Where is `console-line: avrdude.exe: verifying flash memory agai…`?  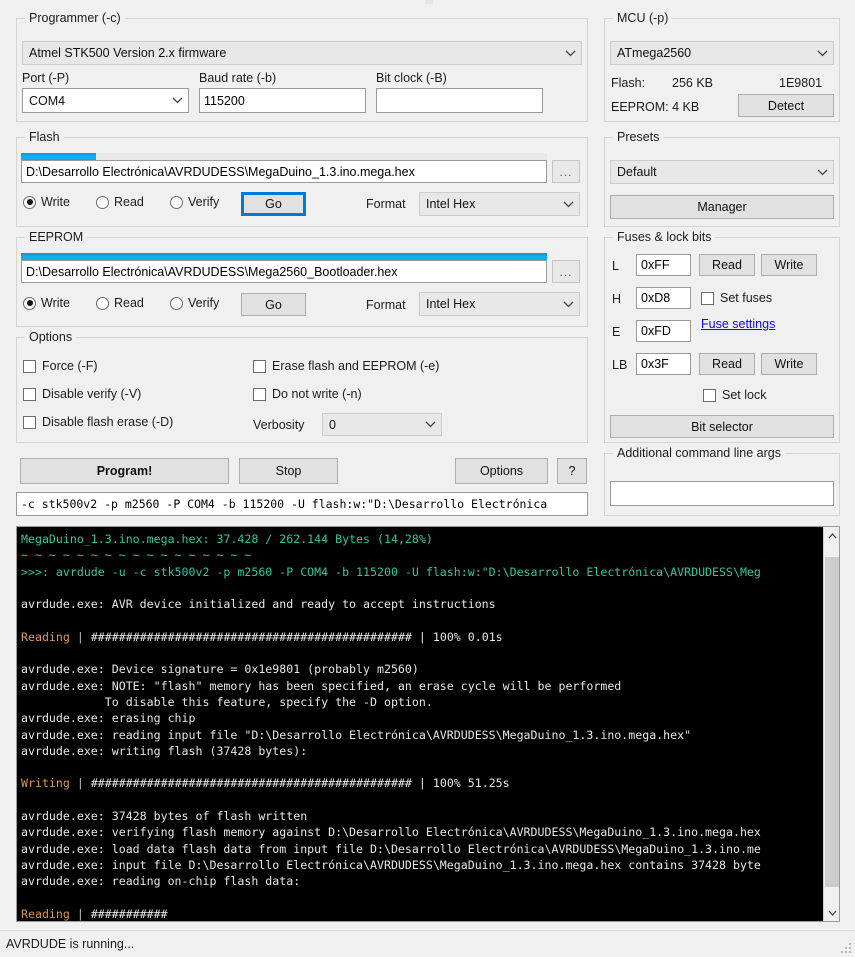 console-line: avrdude.exe: verifying flash memory agai… is located at coordinates (391, 832).